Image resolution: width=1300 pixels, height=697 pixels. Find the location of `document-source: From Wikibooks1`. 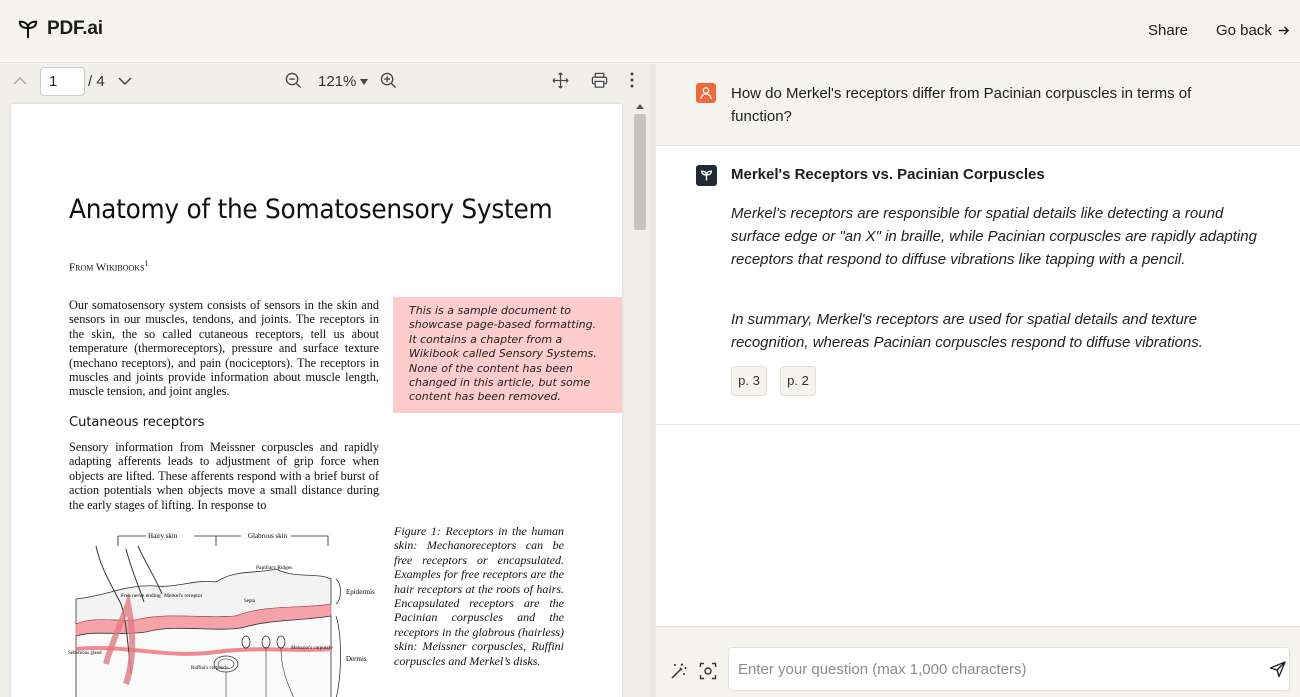

document-source: From Wikibooks1 is located at coordinates (109, 266).